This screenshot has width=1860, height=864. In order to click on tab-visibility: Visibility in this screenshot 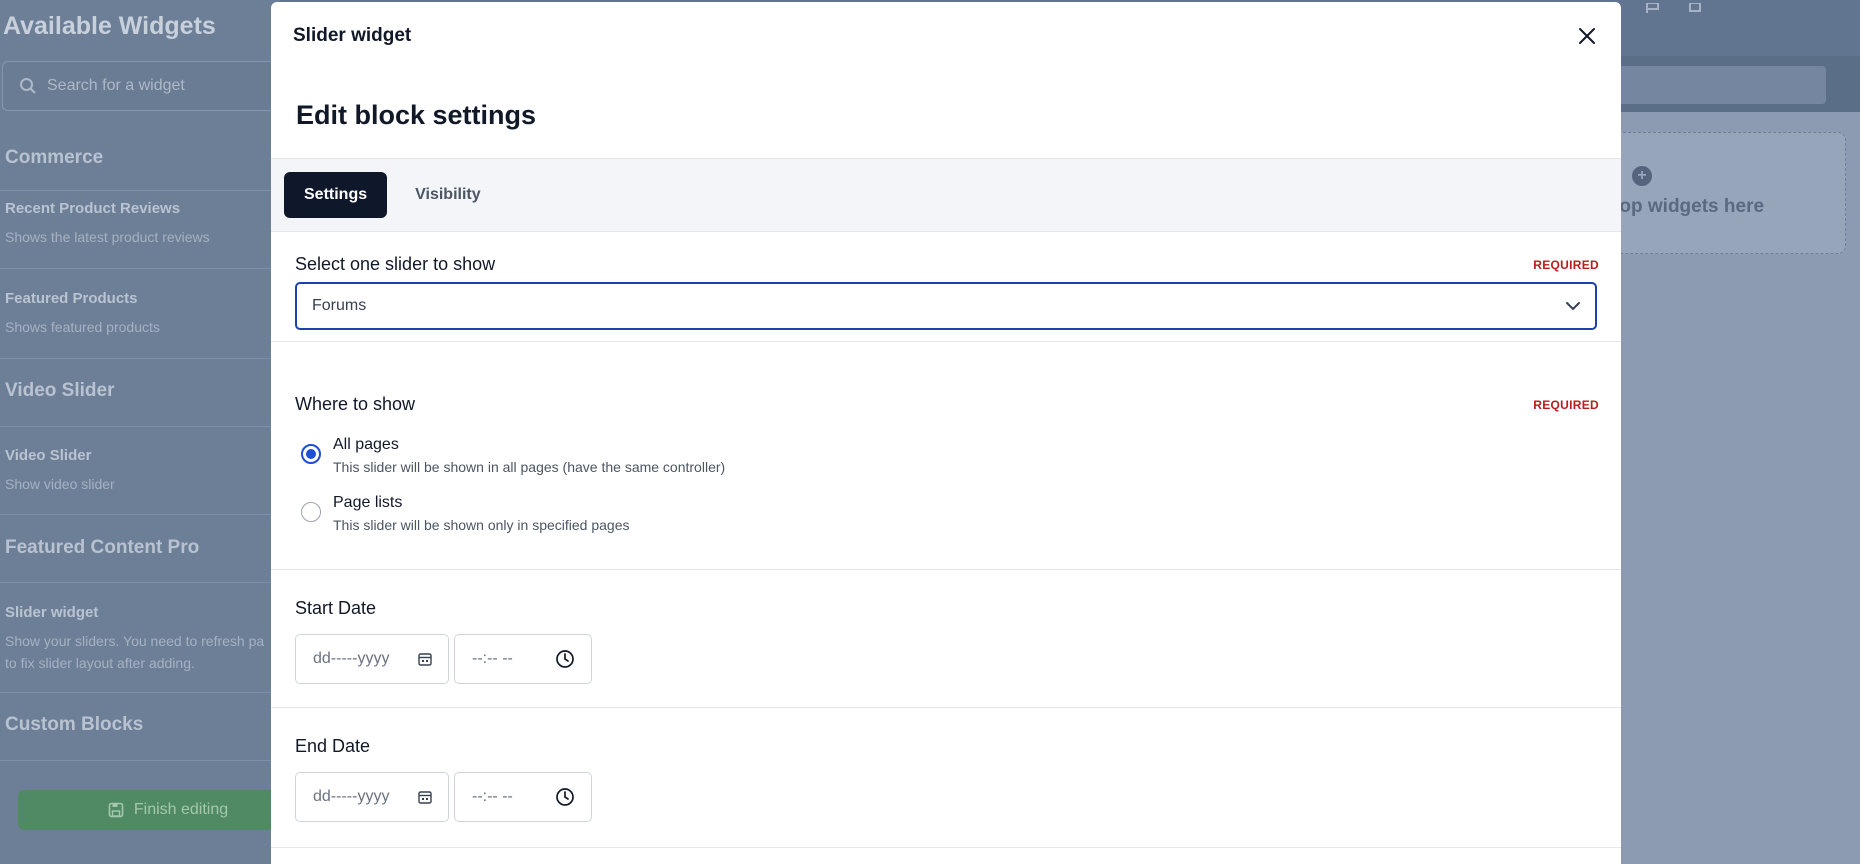, I will do `click(448, 195)`.